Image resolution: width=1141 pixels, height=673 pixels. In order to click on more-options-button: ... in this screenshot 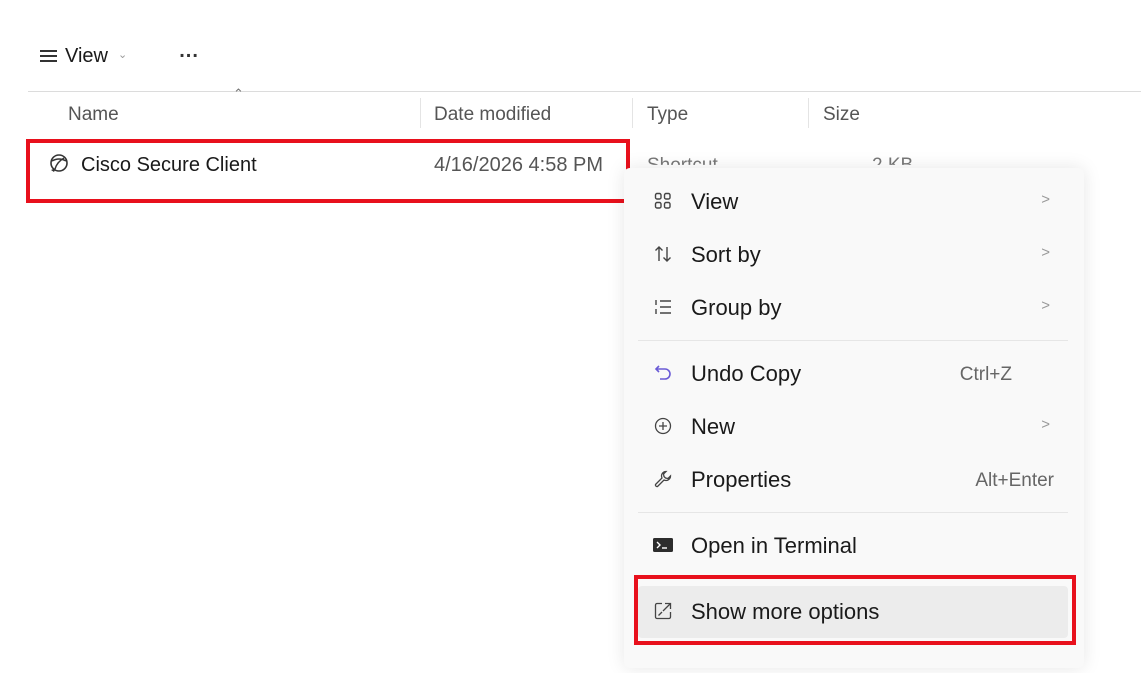, I will do `click(189, 51)`.